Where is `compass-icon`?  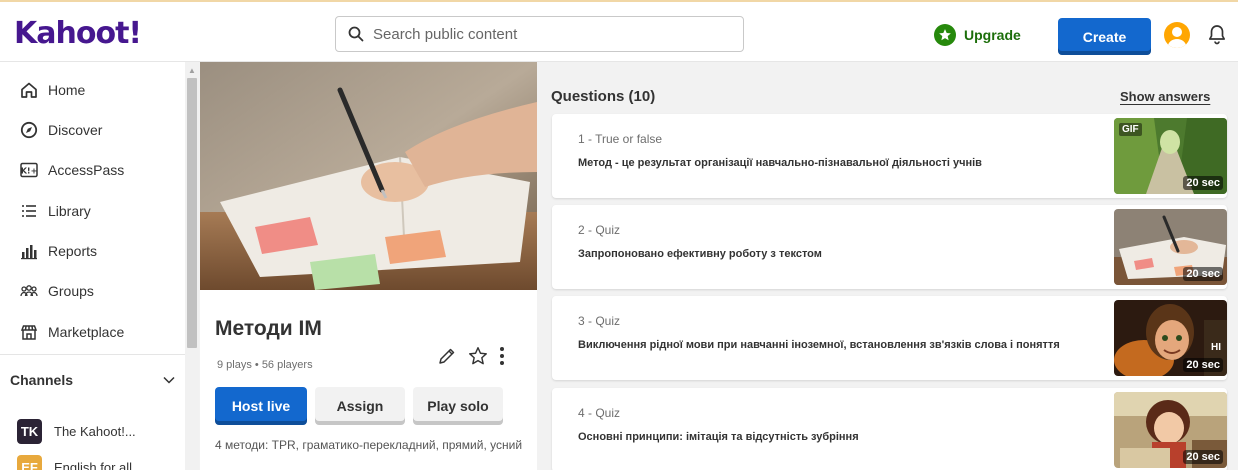
compass-icon is located at coordinates (29, 130).